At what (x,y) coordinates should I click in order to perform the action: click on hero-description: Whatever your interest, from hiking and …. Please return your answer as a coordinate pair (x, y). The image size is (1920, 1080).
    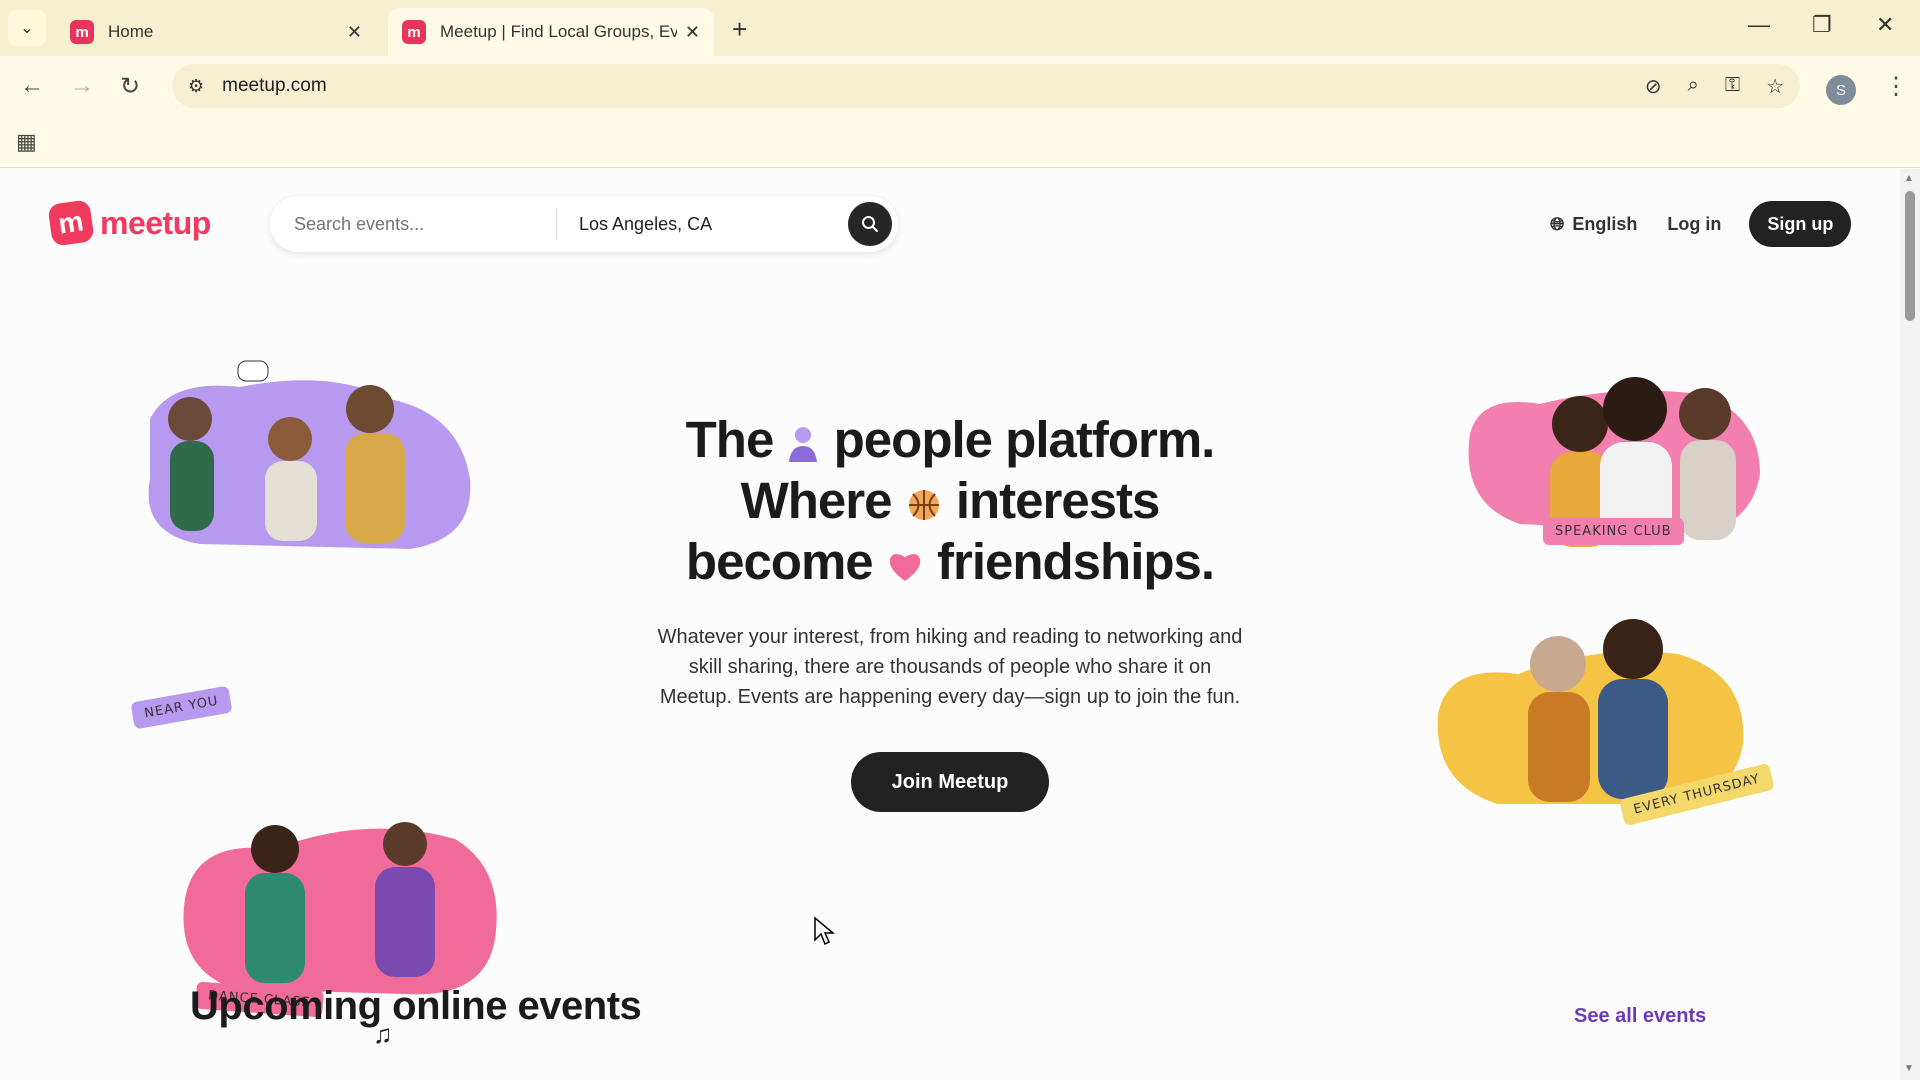
    Looking at the image, I should click on (950, 667).